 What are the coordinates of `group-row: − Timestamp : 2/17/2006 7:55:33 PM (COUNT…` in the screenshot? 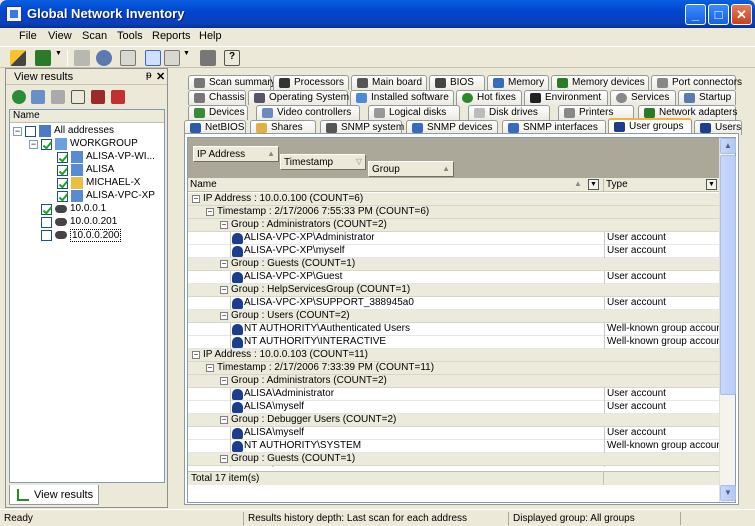 It's located at (453, 212).